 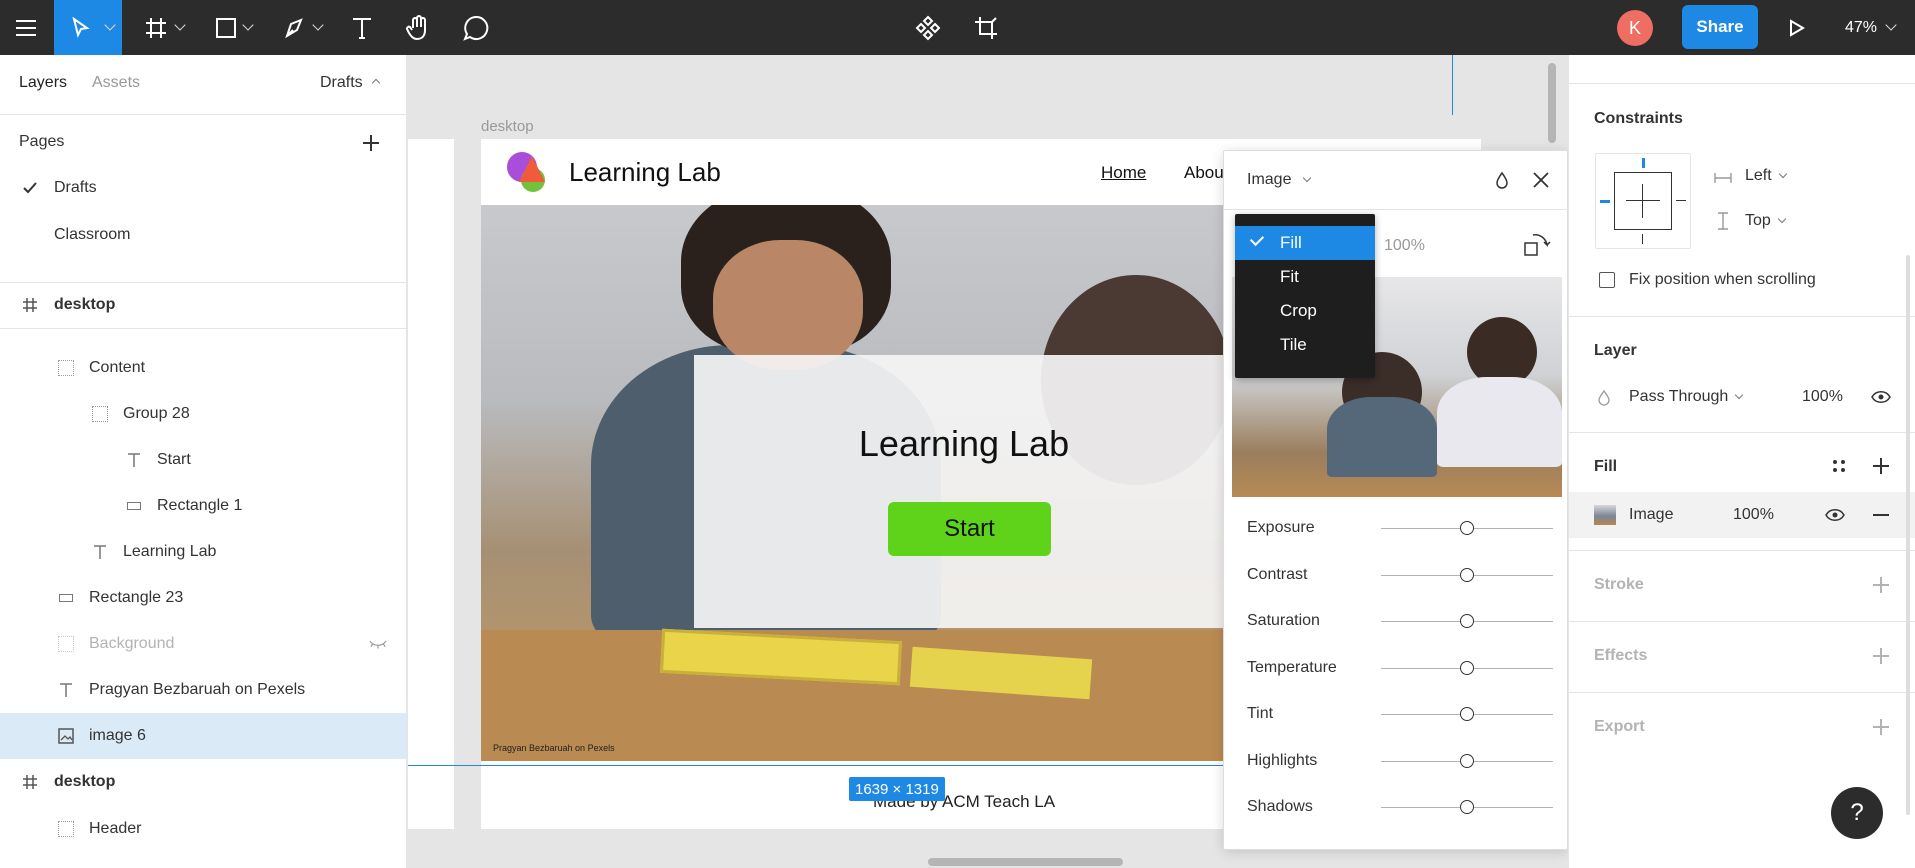 I want to click on vertical-scrollbar, so click(x=1552, y=103).